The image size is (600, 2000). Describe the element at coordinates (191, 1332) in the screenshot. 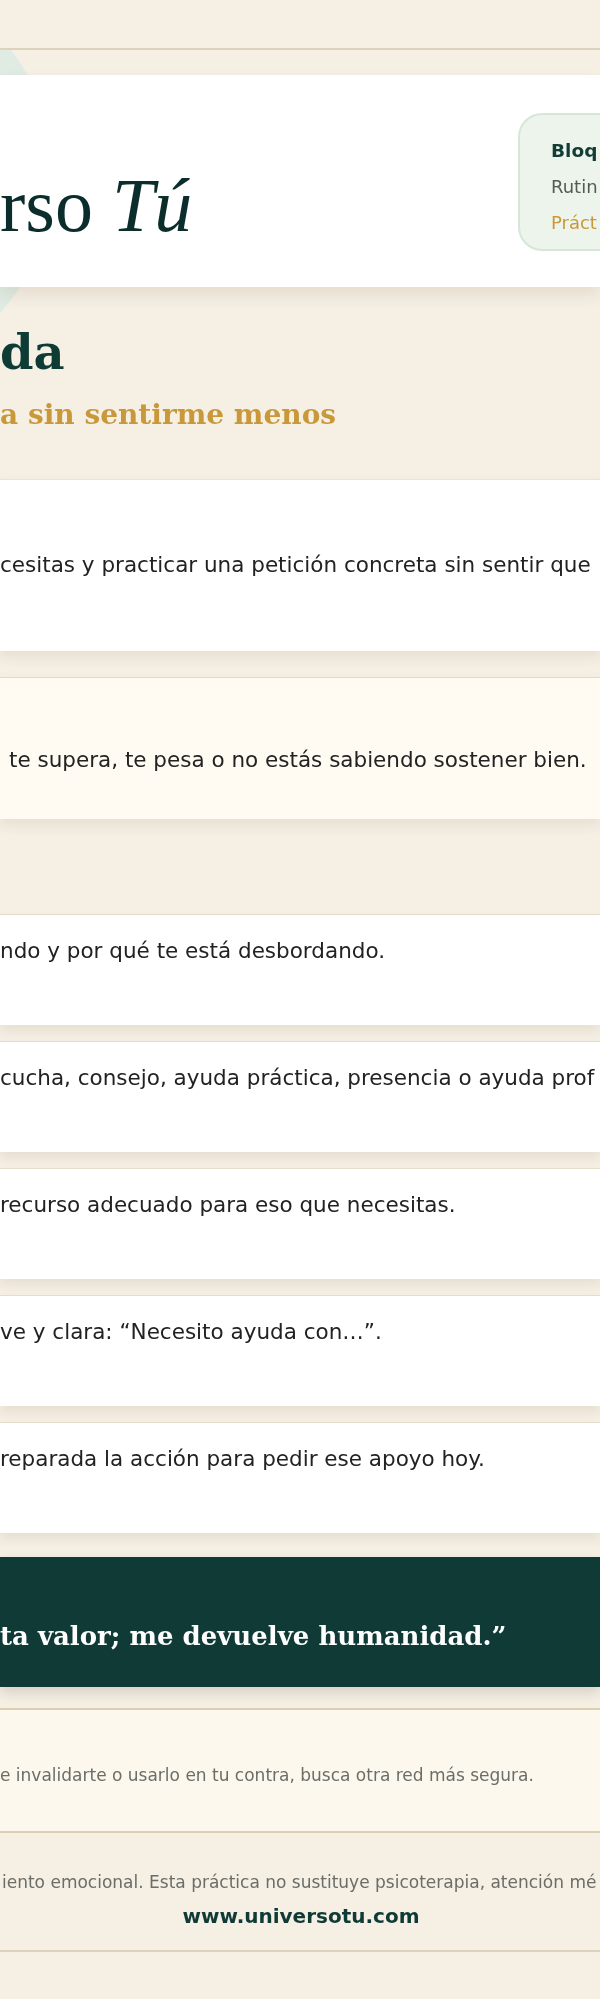

I see `step-text: ve y clara: “Necesito ayuda con…”.` at that location.